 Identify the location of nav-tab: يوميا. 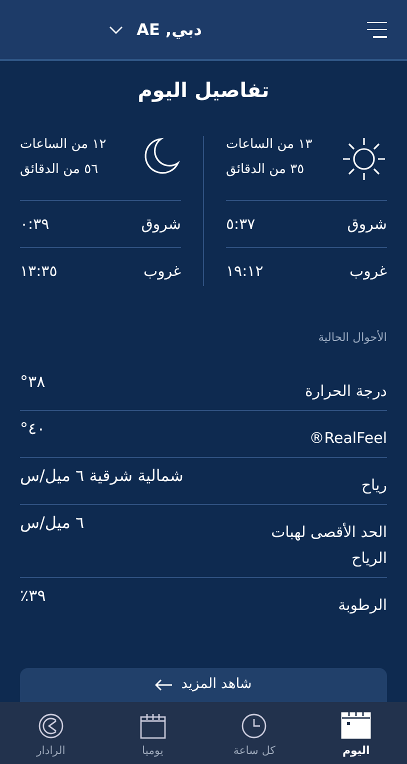
(153, 733).